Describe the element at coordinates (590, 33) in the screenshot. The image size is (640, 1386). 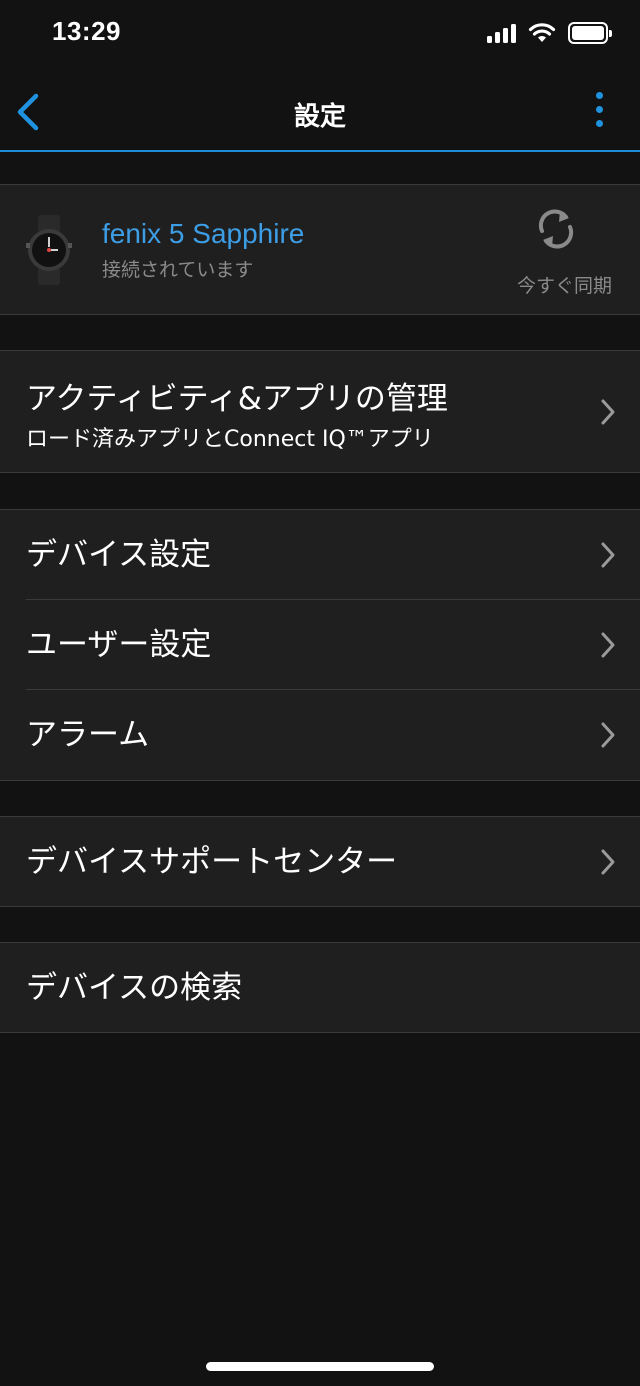
I see `battery-icon` at that location.